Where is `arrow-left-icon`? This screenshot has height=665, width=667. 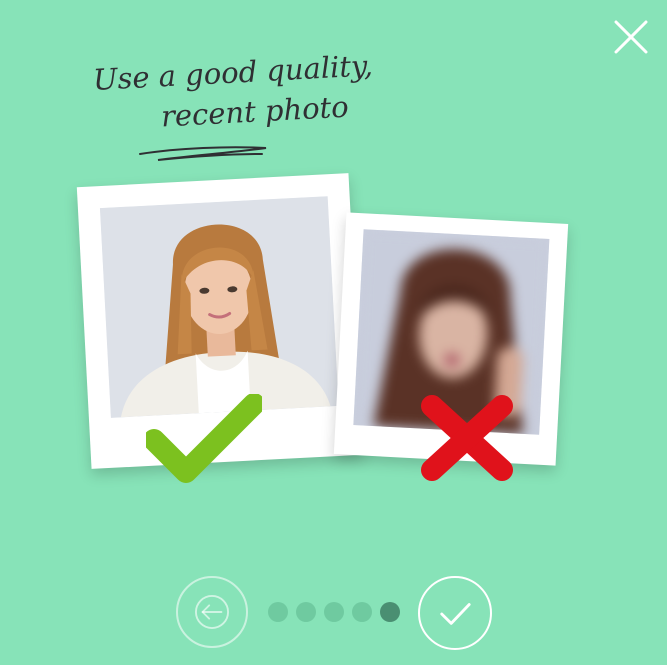
arrow-left-icon is located at coordinates (212, 612).